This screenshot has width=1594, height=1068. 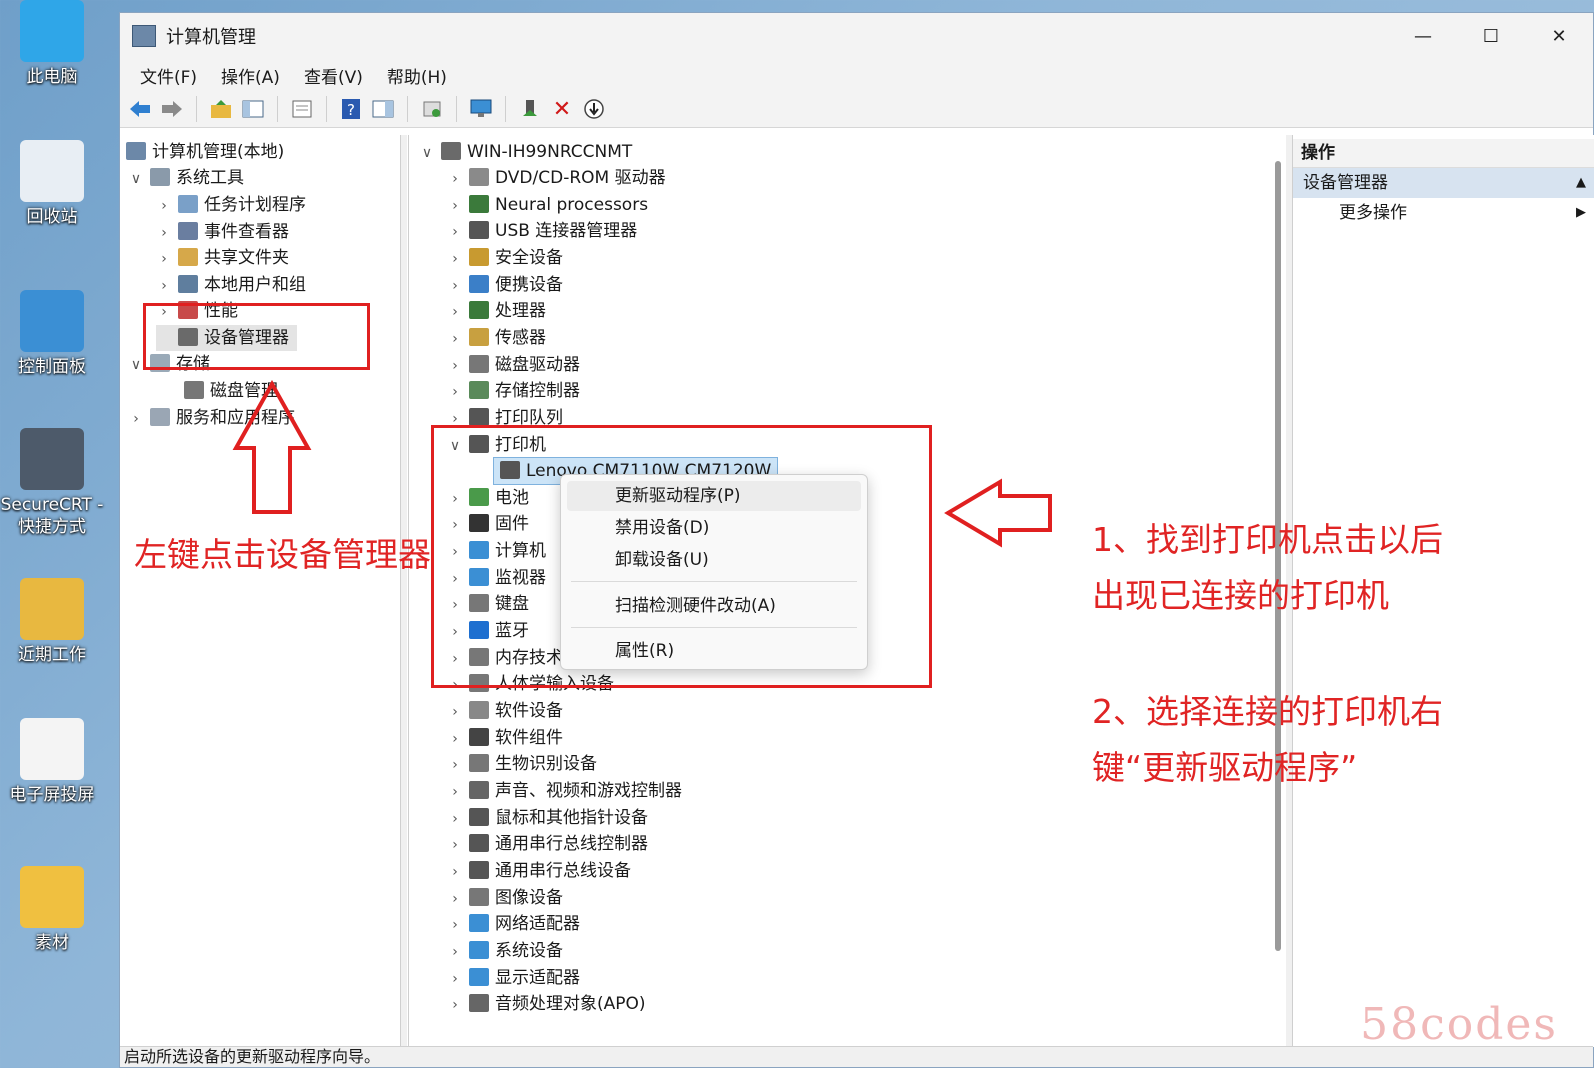 I want to click on show-hide-tree-icon, so click(x=253, y=109).